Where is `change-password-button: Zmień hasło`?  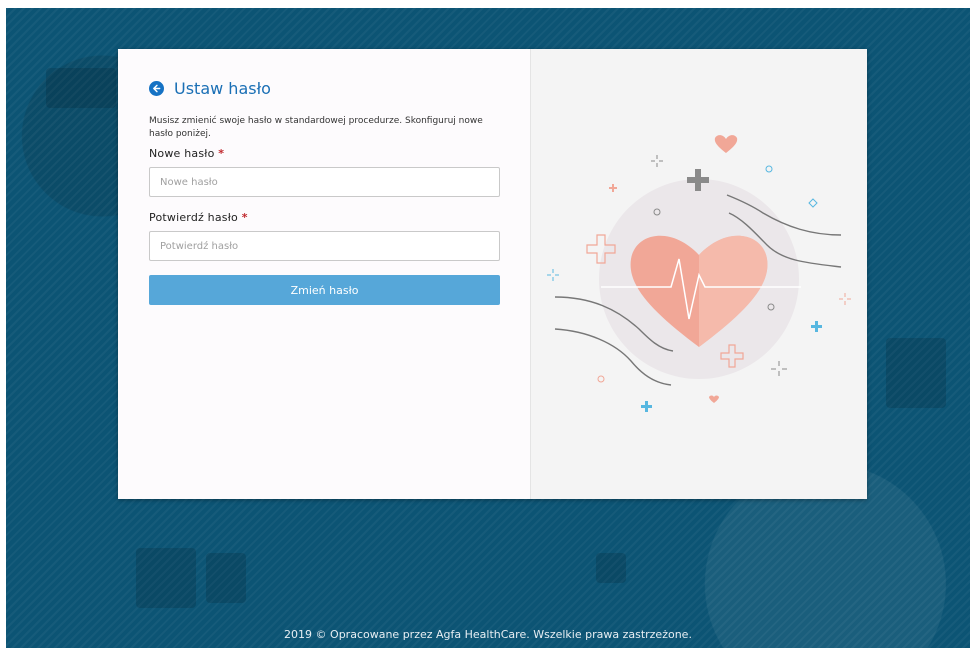
change-password-button: Zmień hasło is located at coordinates (324, 290).